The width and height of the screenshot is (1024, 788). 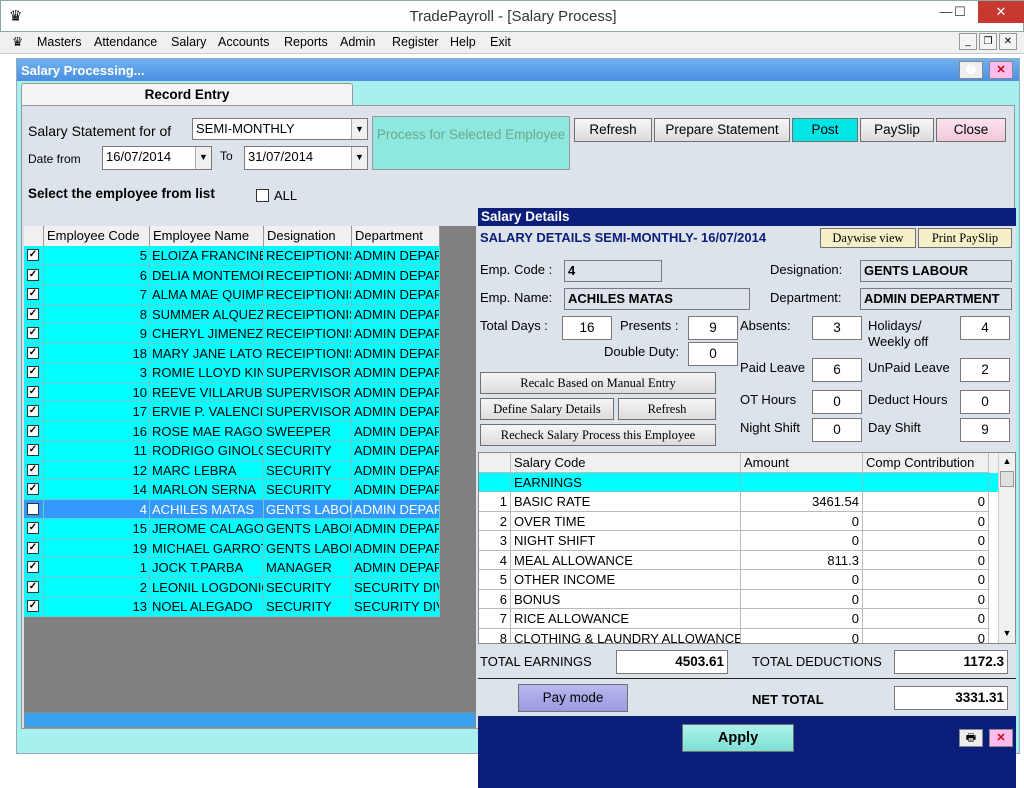 What do you see at coordinates (463, 42) in the screenshot?
I see `menu-help: Help` at bounding box center [463, 42].